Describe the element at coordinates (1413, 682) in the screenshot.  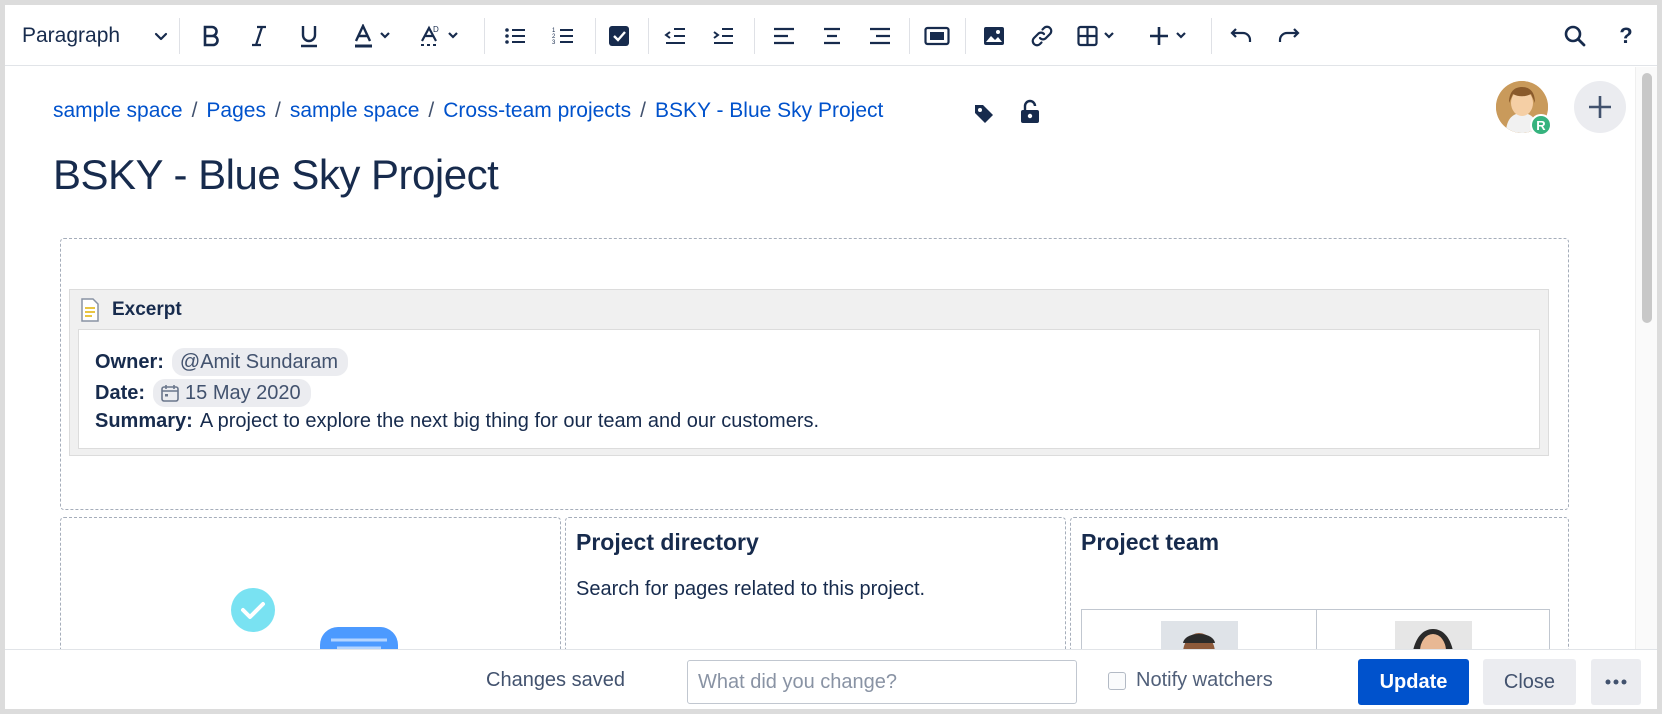
I see `update-button: Update` at that location.